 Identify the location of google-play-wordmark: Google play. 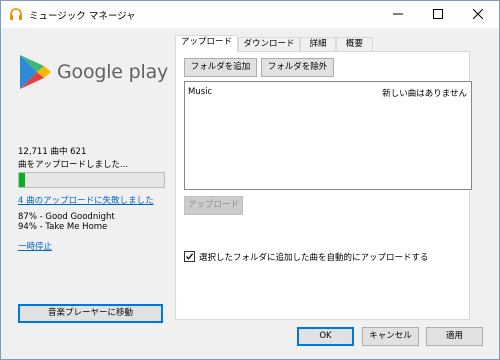
(113, 72).